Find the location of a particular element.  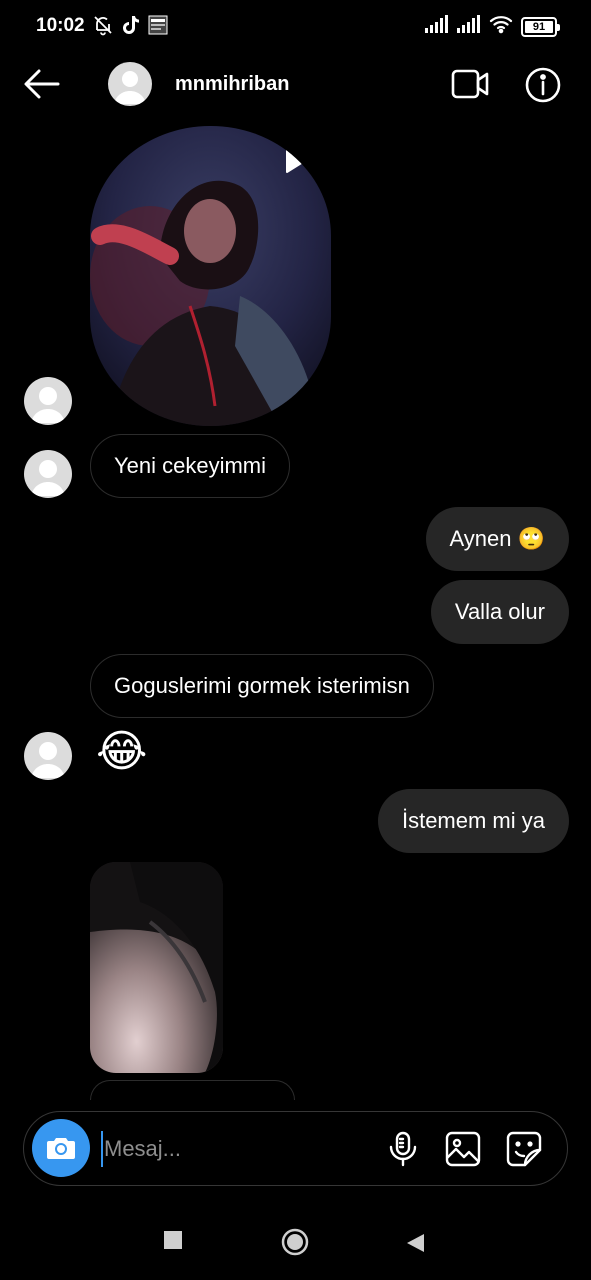

microphone-button is located at coordinates (403, 1149).